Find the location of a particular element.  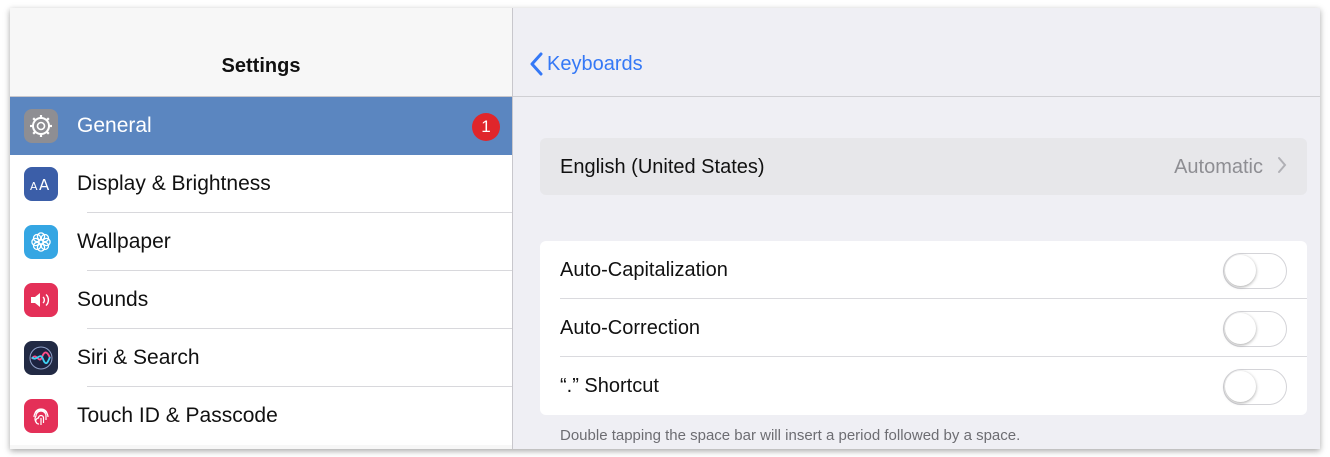

language-label: English (United States) is located at coordinates (662, 166).